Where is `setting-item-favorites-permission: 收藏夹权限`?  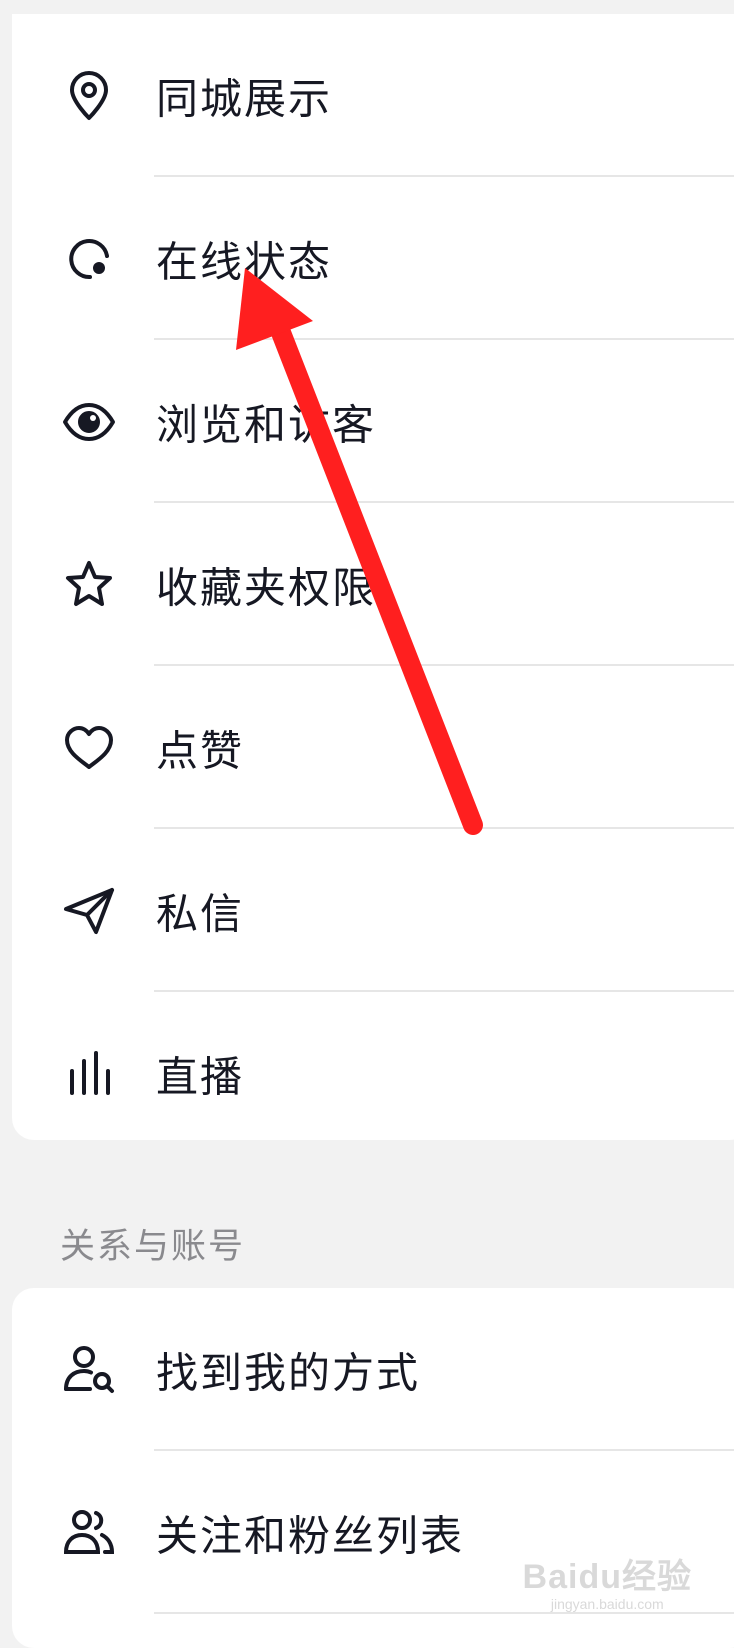 setting-item-favorites-permission: 收藏夹权限 is located at coordinates (373, 584).